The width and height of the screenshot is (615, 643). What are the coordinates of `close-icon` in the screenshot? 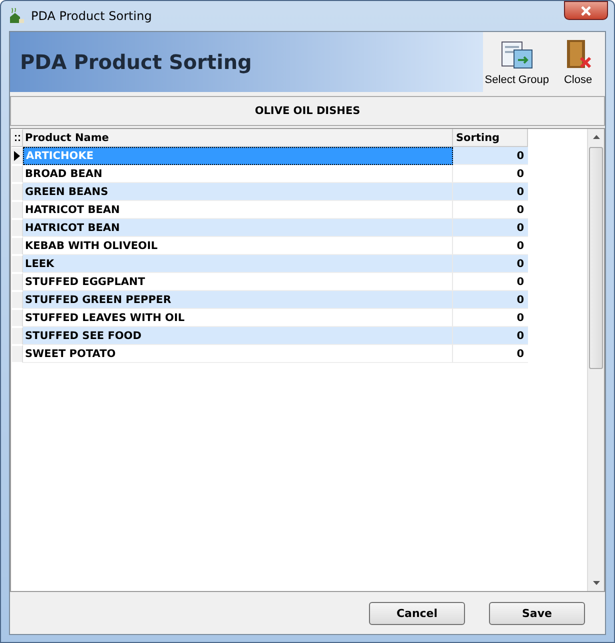 It's located at (586, 11).